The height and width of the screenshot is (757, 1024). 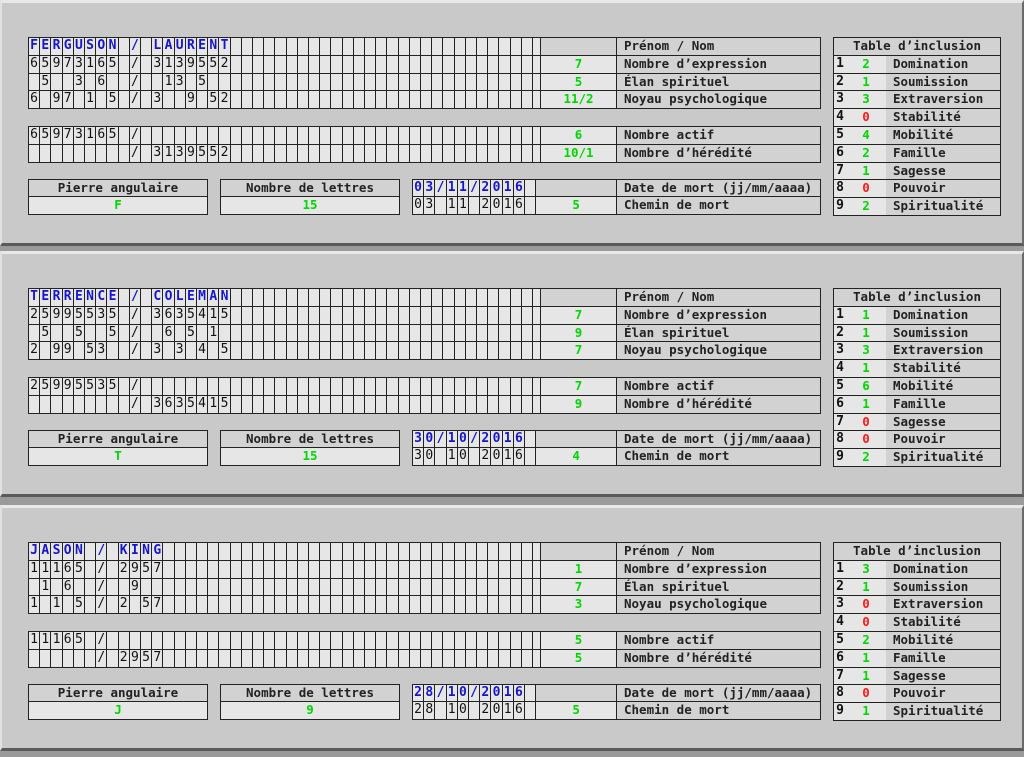 What do you see at coordinates (310, 206) in the screenshot?
I see `nombre-lettres-value: 15` at bounding box center [310, 206].